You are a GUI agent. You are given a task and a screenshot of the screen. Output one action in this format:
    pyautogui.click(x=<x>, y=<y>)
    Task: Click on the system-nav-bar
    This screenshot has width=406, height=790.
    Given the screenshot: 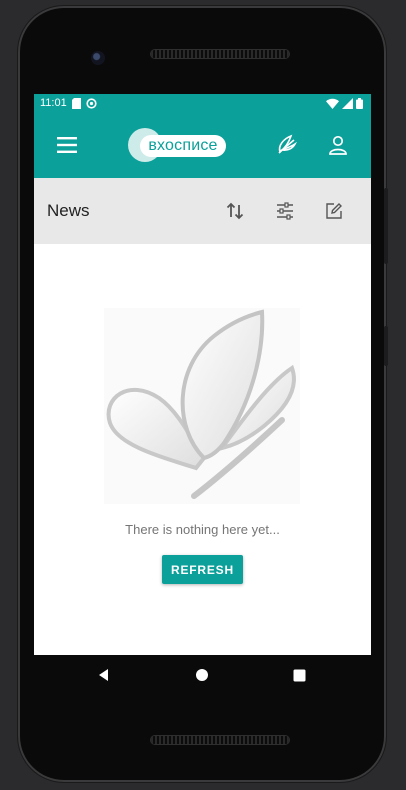 What is the action you would take?
    pyautogui.click(x=202, y=675)
    